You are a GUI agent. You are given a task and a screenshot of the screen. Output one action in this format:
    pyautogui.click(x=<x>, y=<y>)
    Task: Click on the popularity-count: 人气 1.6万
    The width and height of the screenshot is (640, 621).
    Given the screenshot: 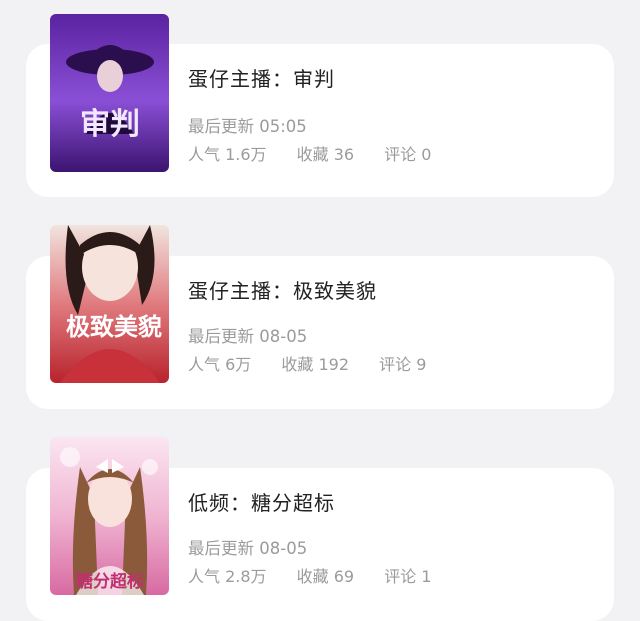 What is the action you would take?
    pyautogui.click(x=227, y=154)
    